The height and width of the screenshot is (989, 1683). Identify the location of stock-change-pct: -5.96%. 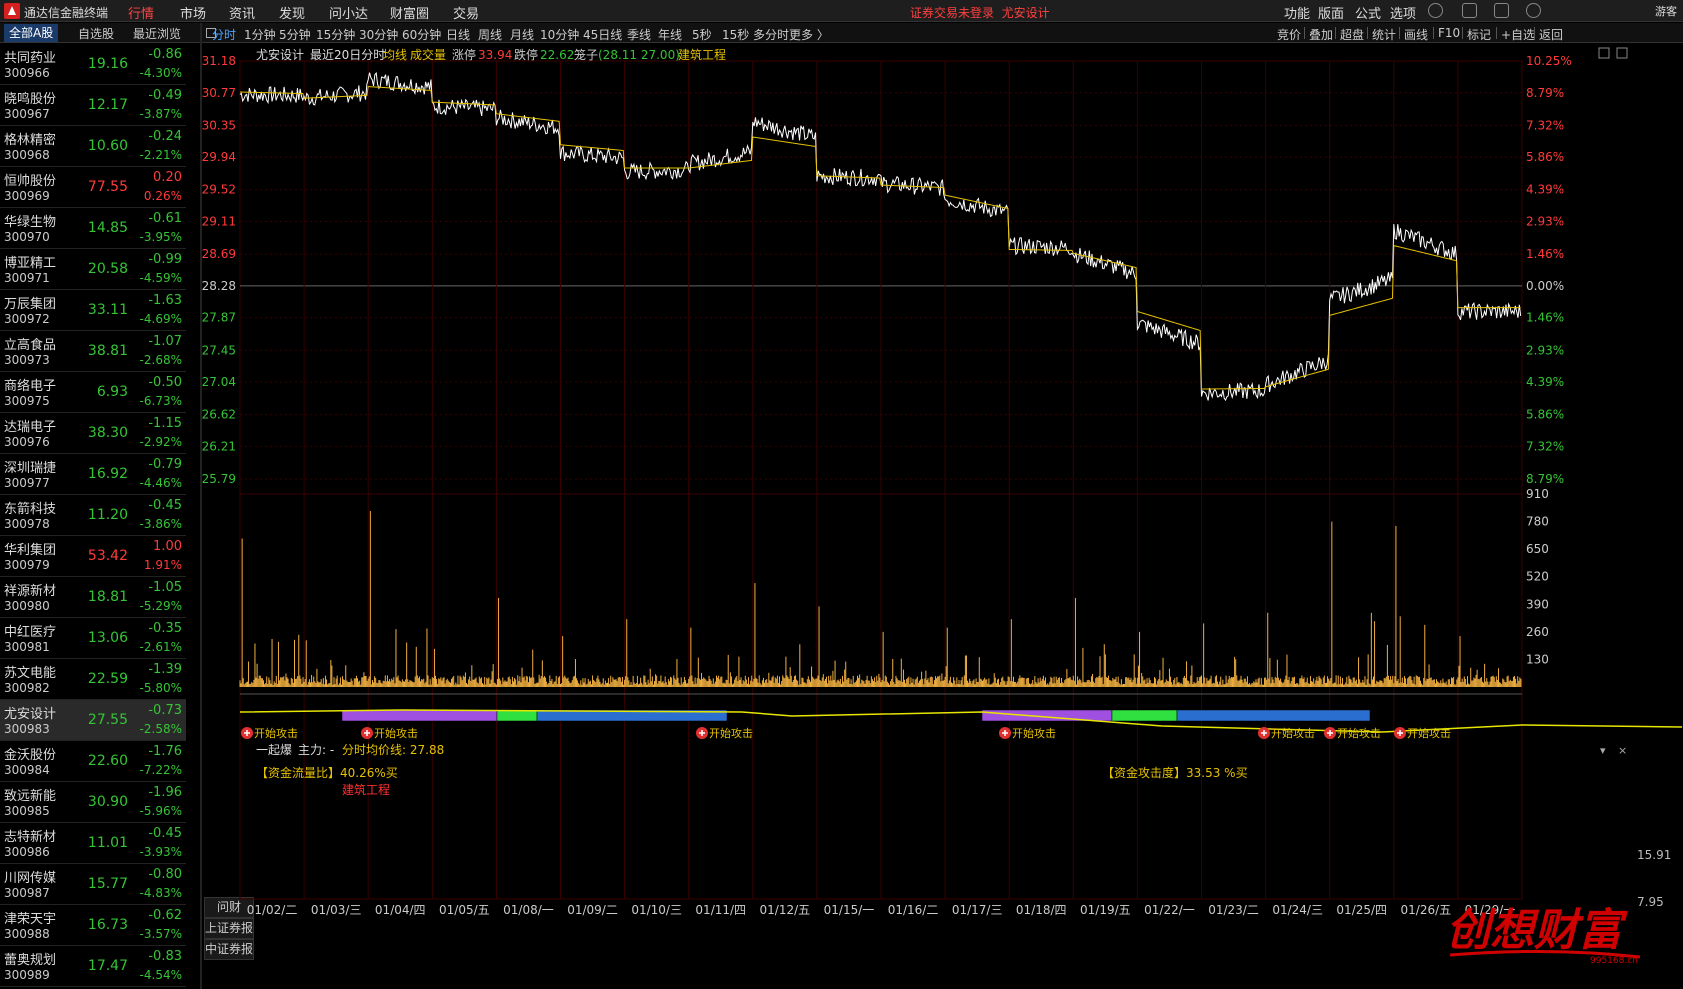
(160, 811).